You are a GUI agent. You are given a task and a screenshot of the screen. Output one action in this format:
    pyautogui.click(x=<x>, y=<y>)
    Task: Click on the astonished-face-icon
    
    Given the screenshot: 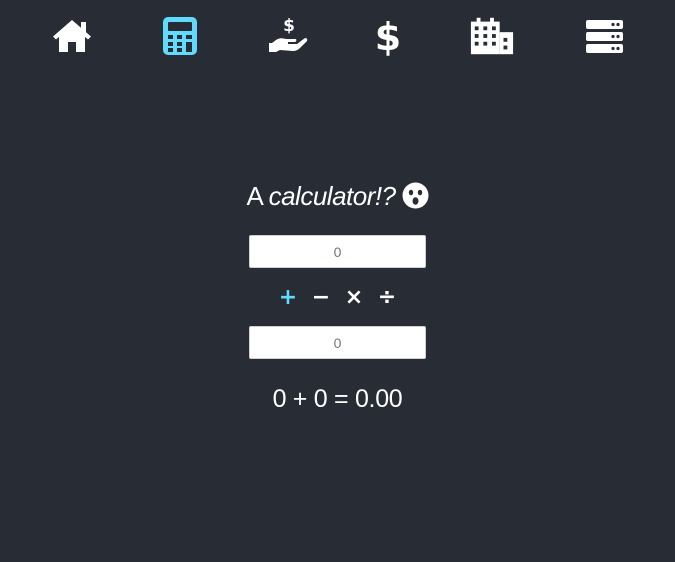 What is the action you would take?
    pyautogui.click(x=415, y=199)
    